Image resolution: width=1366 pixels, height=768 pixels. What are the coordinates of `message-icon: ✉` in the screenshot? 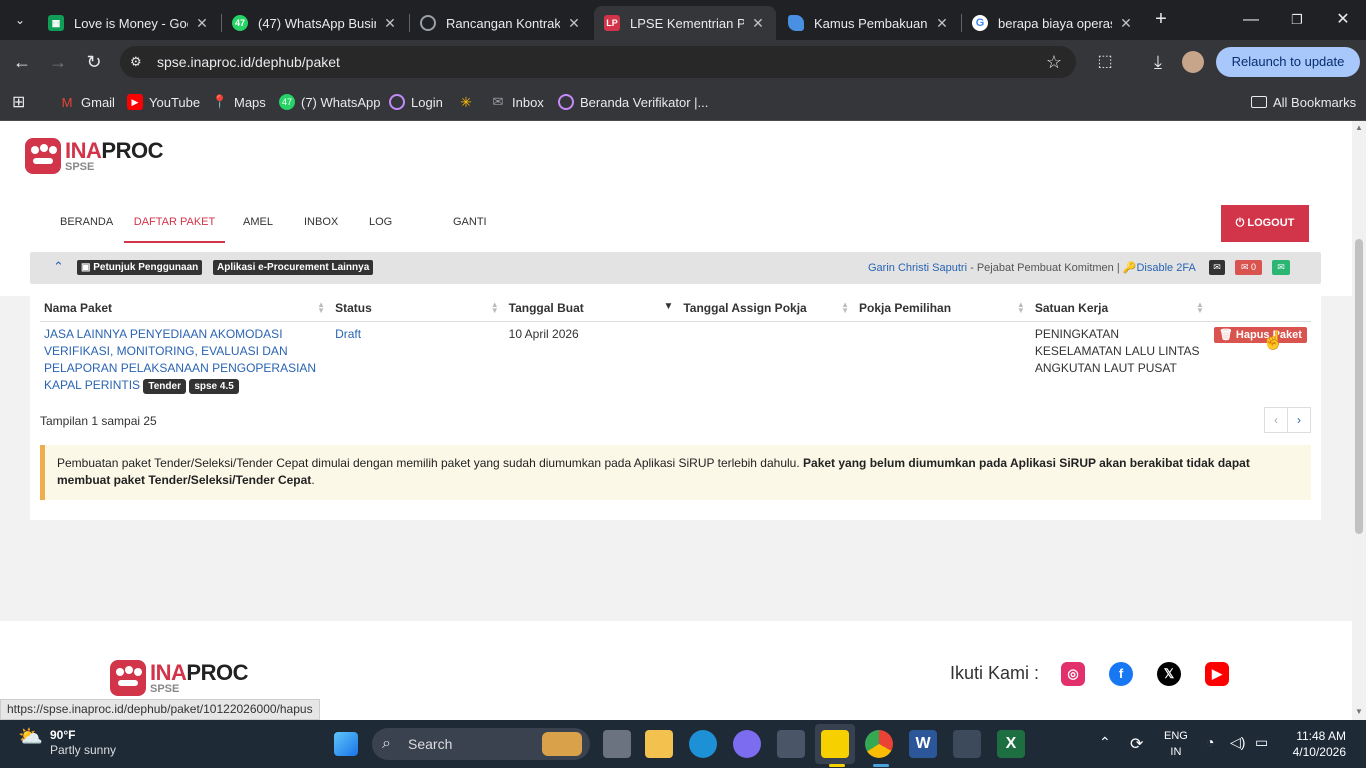 It's located at (1217, 267).